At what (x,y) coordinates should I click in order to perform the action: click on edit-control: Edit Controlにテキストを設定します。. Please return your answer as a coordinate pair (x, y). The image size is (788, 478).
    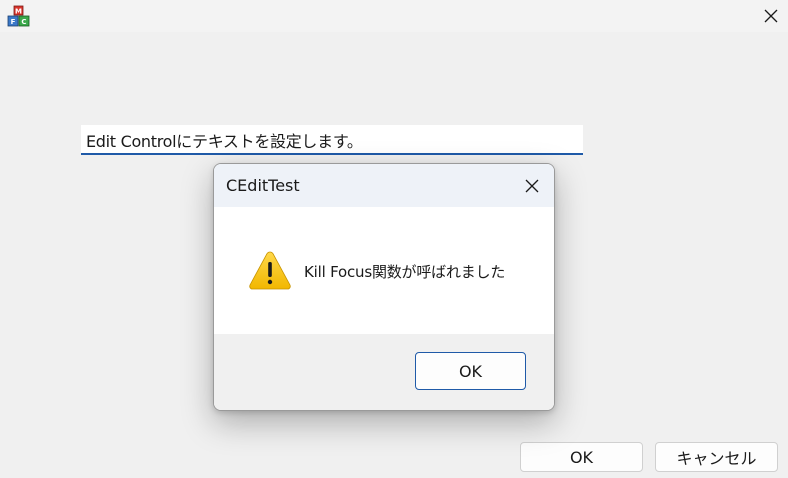
    Looking at the image, I should click on (332, 140).